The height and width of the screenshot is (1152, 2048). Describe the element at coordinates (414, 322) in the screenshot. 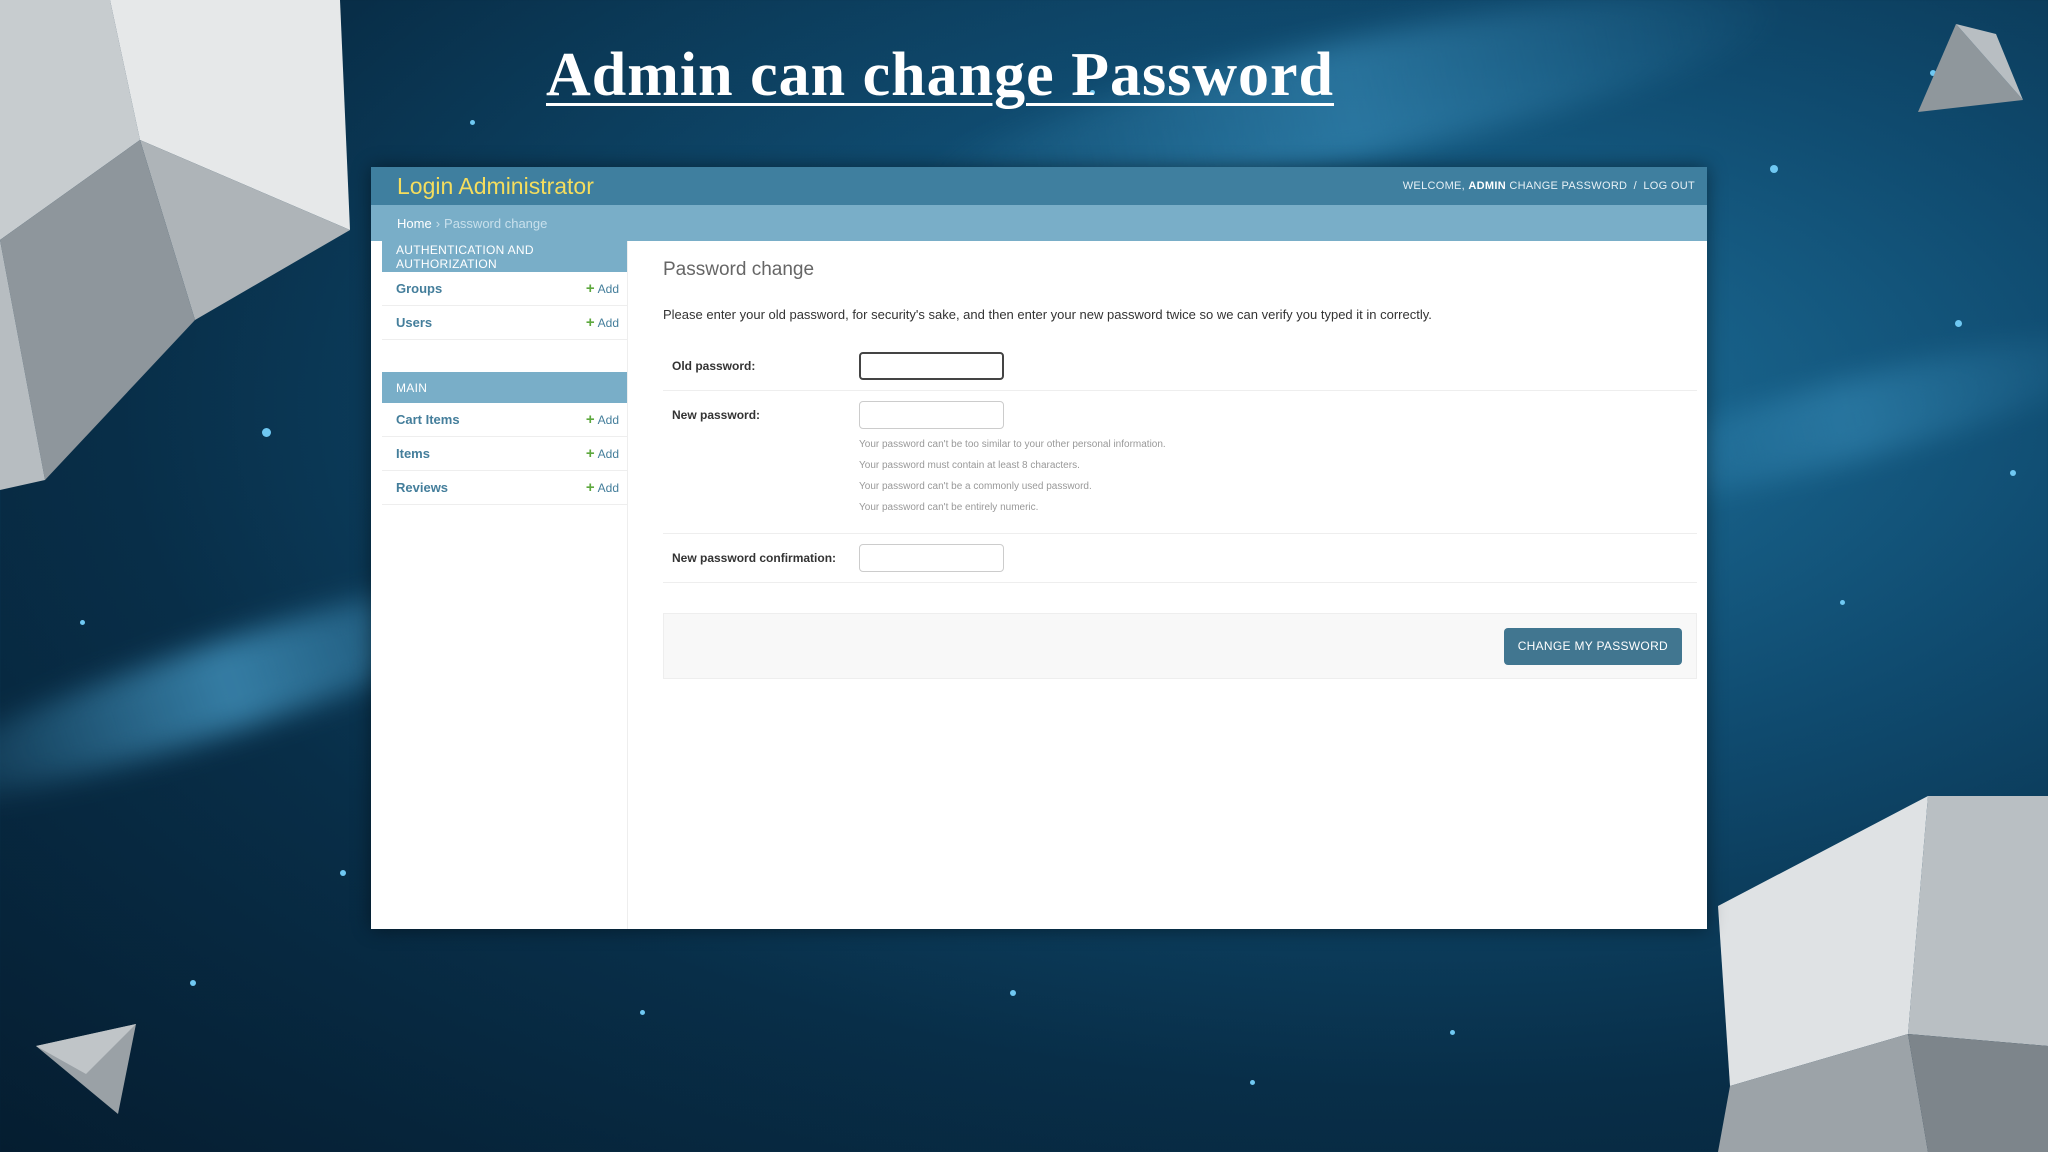

I see `model-link-users: Users` at that location.